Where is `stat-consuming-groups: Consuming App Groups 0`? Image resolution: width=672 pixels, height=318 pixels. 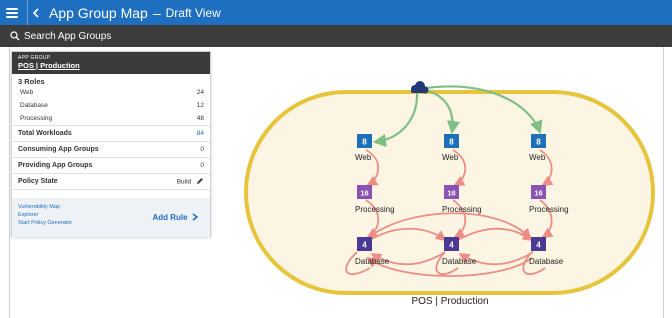
stat-consuming-groups: Consuming App Groups 0 is located at coordinates (111, 150).